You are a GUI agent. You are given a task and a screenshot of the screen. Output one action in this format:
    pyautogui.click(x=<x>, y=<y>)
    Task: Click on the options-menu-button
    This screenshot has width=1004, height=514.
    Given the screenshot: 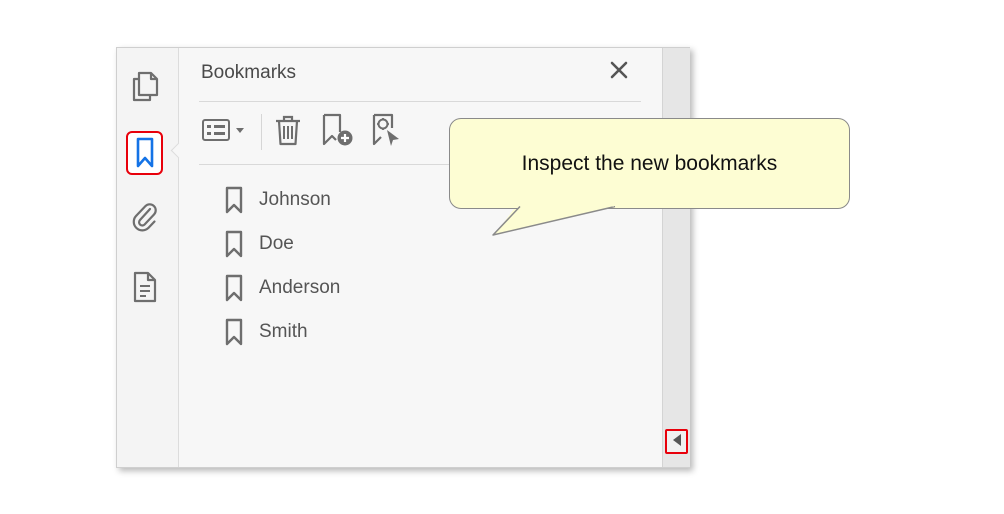 What is the action you would take?
    pyautogui.click(x=225, y=132)
    